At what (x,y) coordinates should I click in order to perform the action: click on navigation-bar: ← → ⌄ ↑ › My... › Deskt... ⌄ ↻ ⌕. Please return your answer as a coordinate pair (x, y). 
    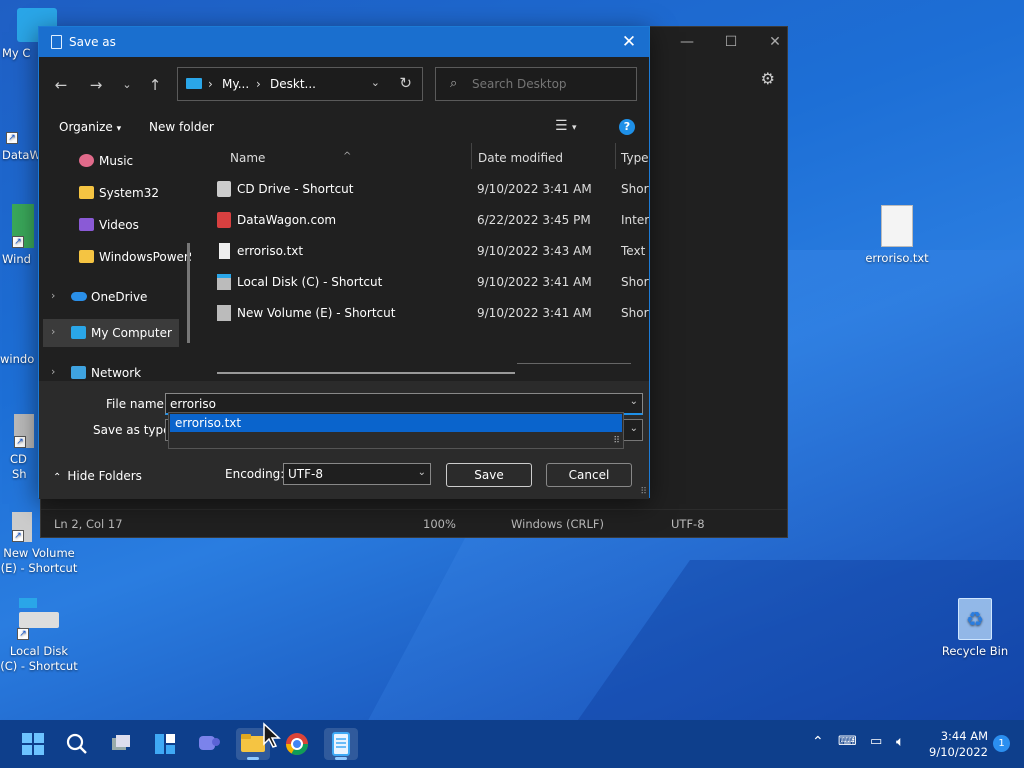
    Looking at the image, I should click on (344, 85).